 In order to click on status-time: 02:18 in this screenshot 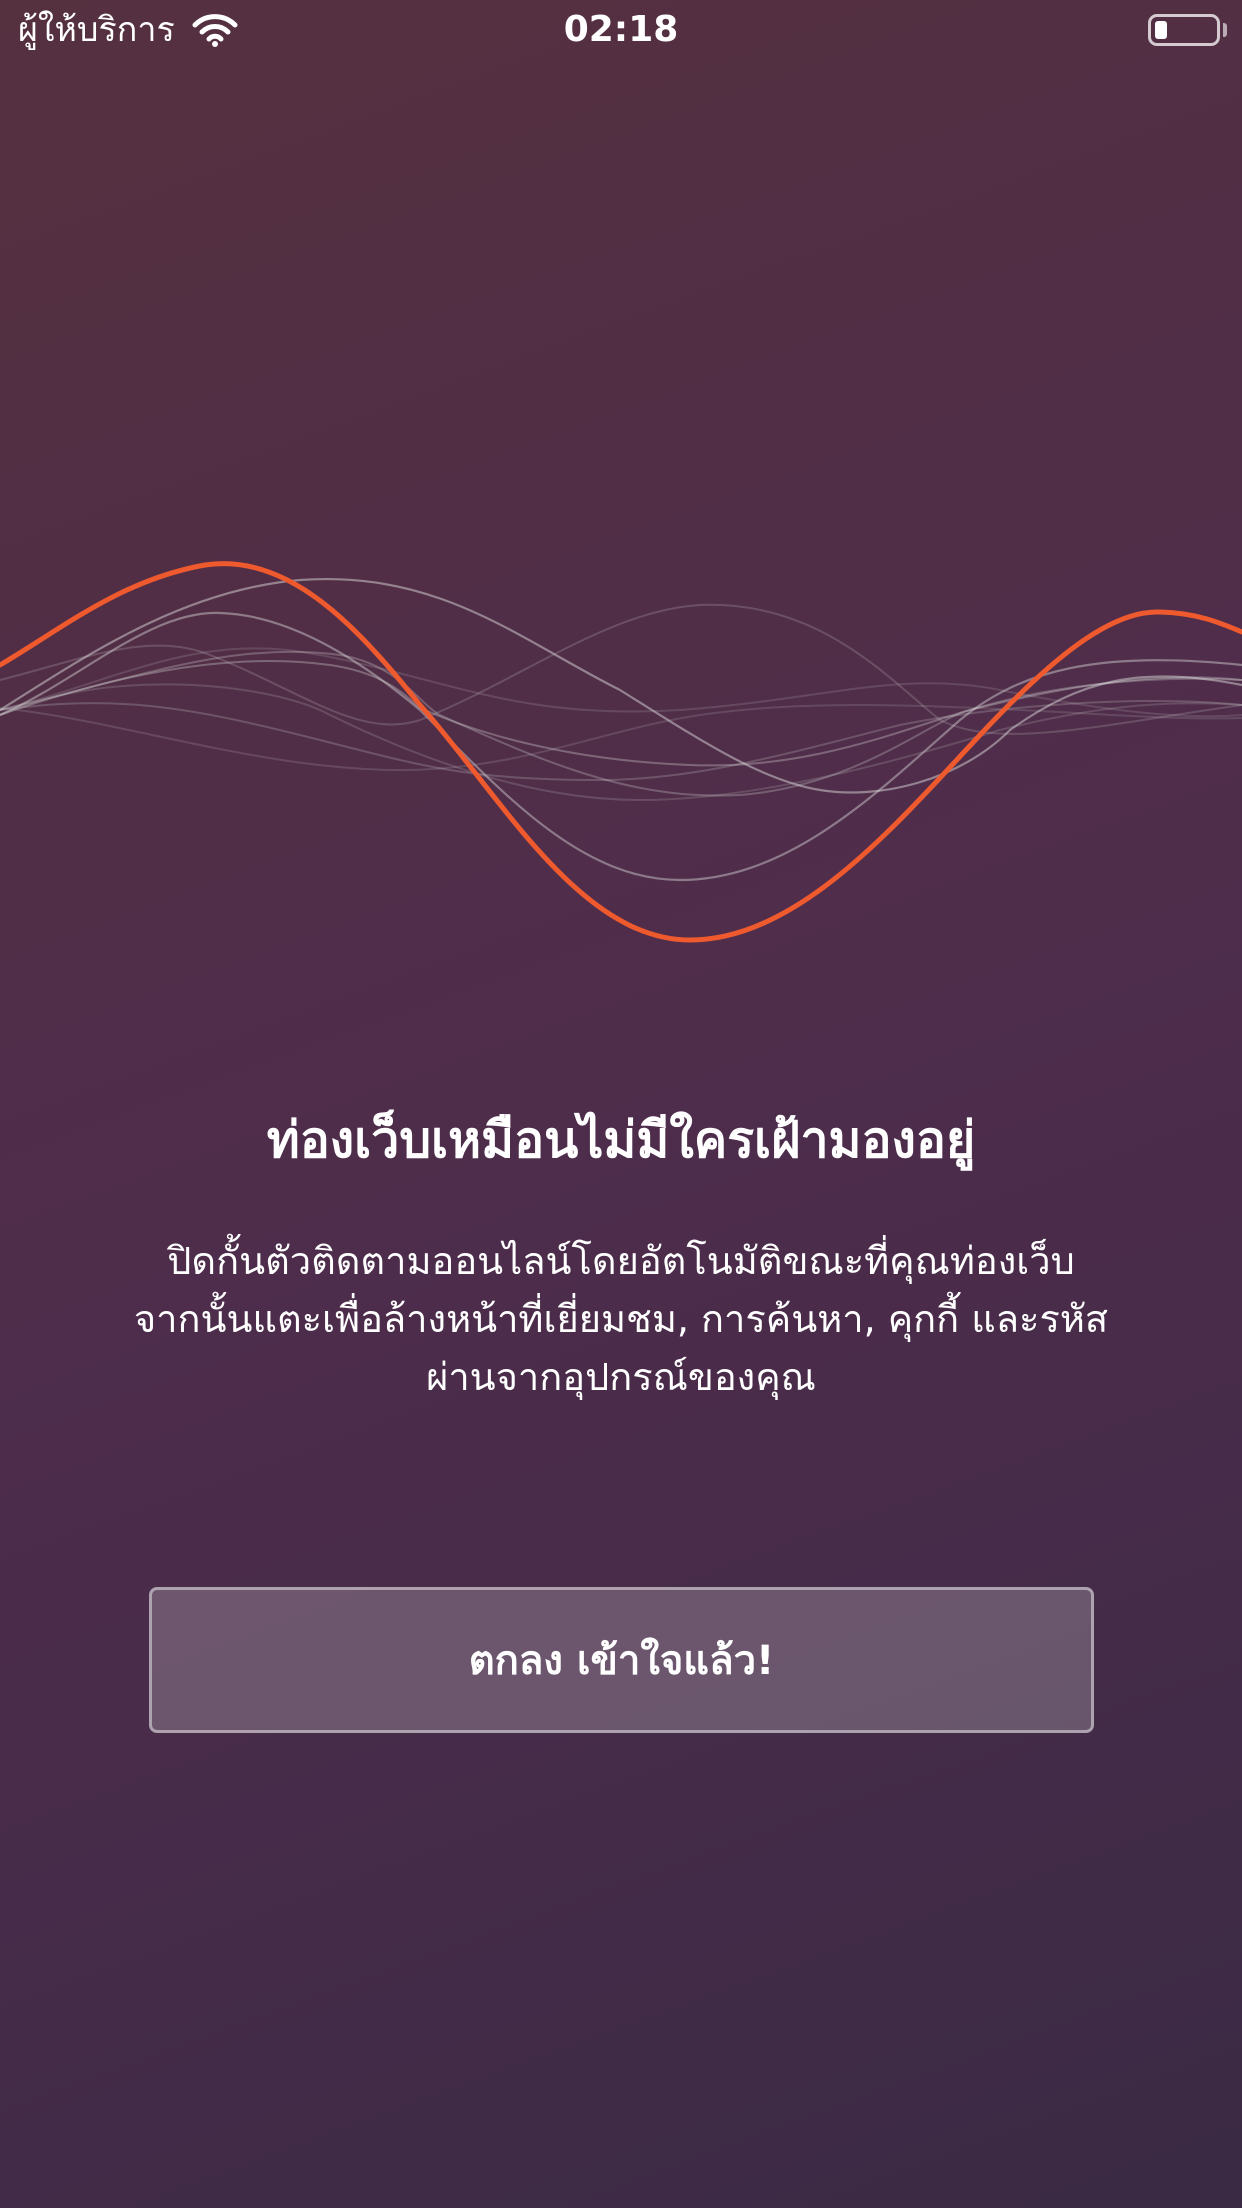, I will do `click(621, 29)`.